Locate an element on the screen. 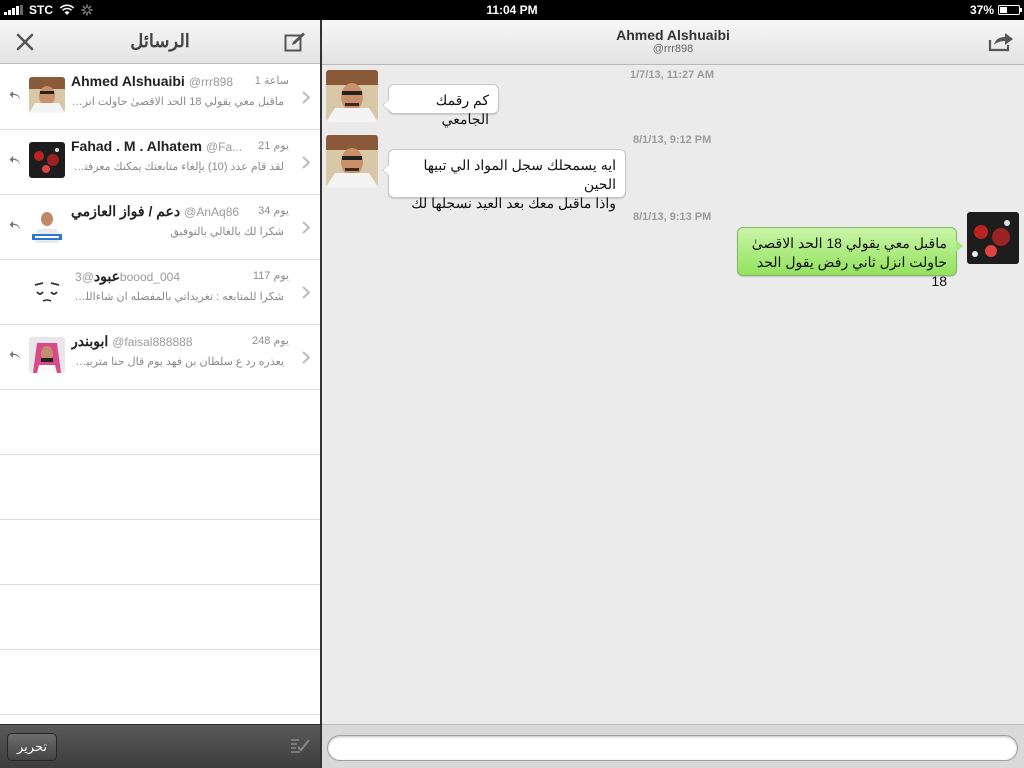 This screenshot has height=768, width=1024. conversation-header: Ahmed Alshuaibi @rrr898 is located at coordinates (673, 42).